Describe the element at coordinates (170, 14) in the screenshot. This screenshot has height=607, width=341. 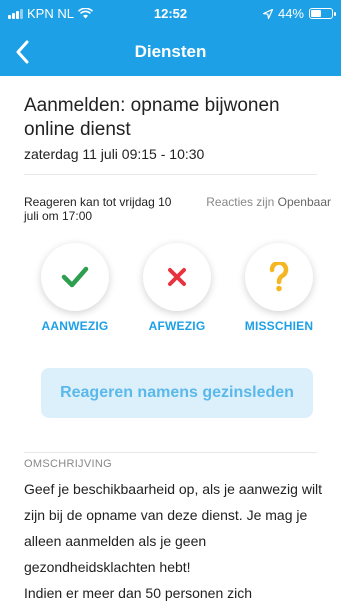
I see `status-bar: KPN NL 12:52 44%` at that location.